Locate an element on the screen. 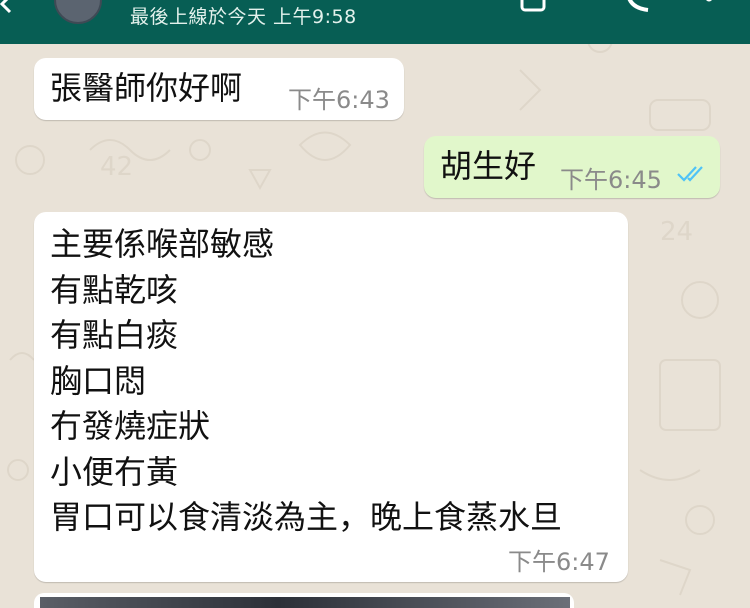 The height and width of the screenshot is (608, 750). message-bubble-outgoing: 胡生好 下午6:45 is located at coordinates (572, 167).